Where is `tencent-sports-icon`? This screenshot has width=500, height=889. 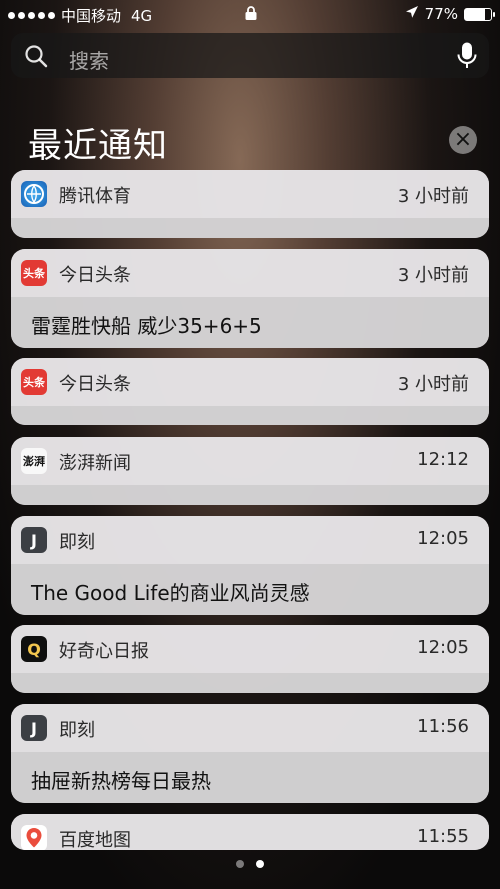
tencent-sports-icon is located at coordinates (34, 194).